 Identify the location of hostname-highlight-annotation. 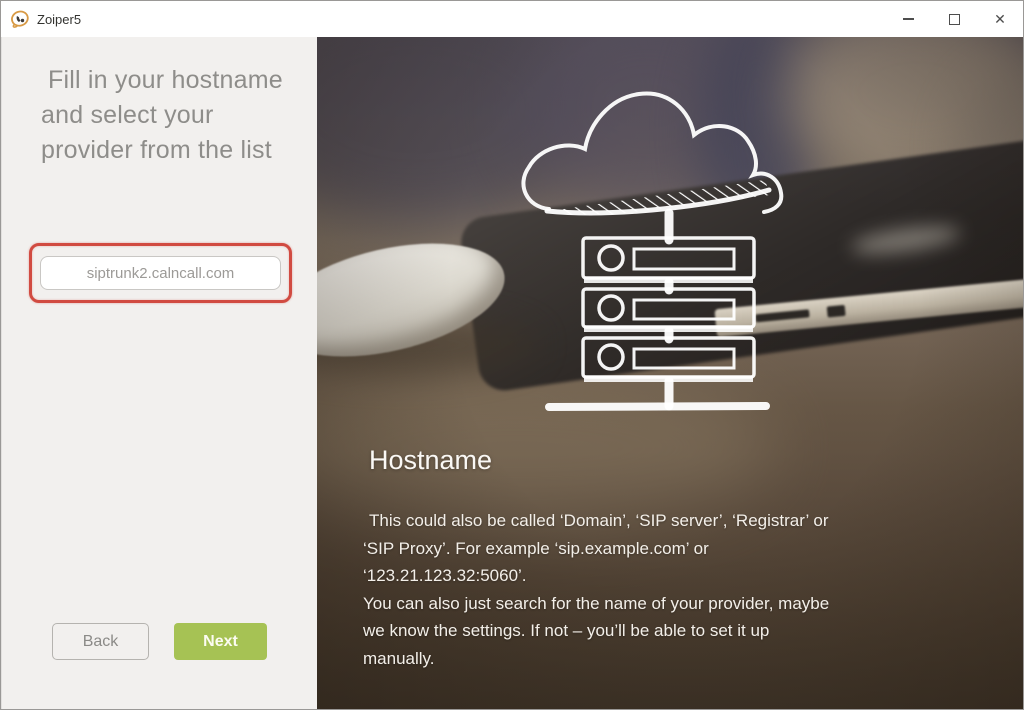
(160, 273).